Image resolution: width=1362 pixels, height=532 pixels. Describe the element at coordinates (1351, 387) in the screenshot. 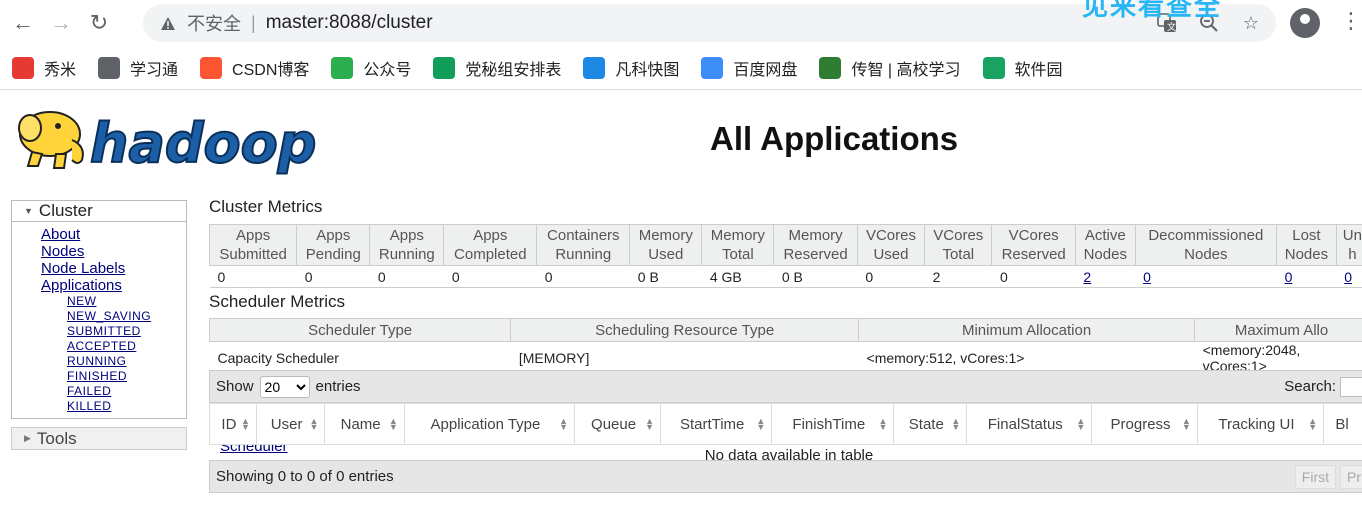

I see `search-input` at that location.